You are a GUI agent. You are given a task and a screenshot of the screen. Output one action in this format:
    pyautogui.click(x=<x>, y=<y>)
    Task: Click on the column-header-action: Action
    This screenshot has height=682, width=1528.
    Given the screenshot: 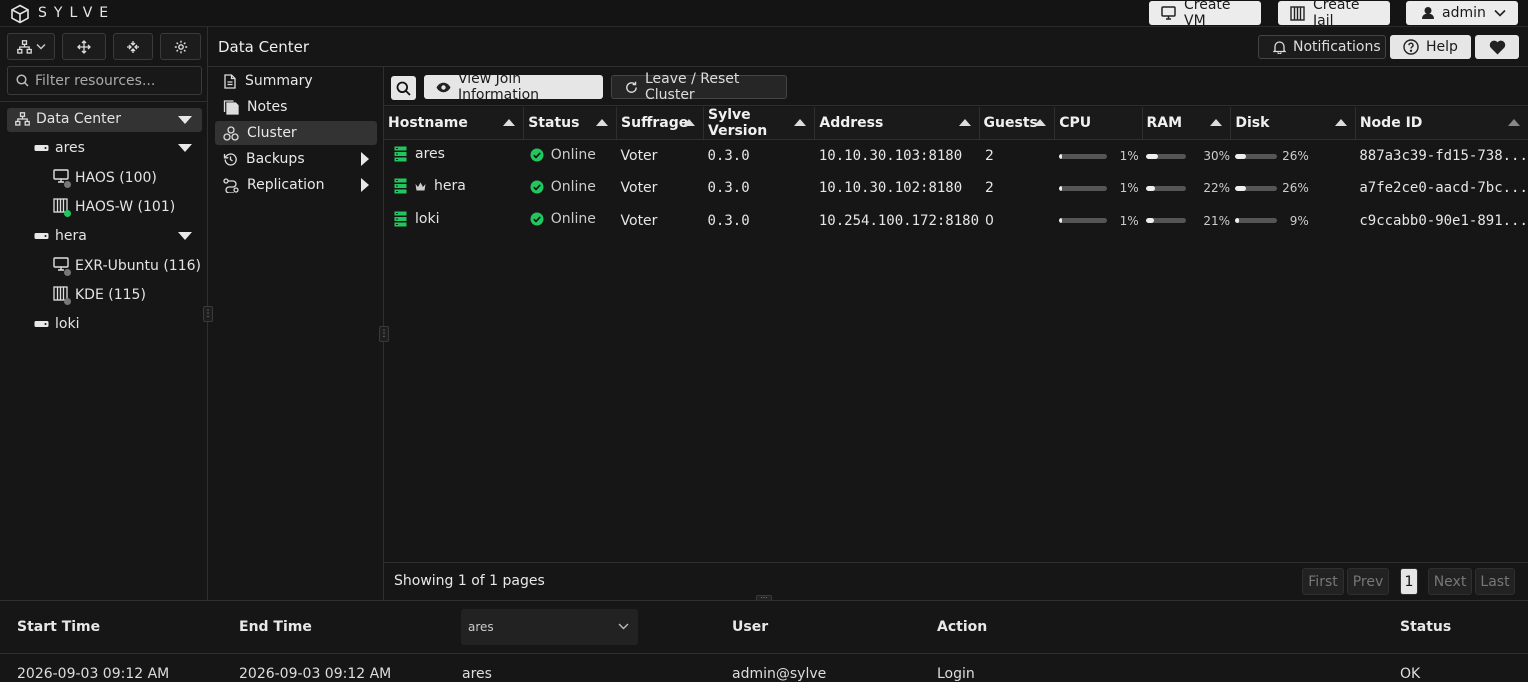 What is the action you would take?
    pyautogui.click(x=962, y=627)
    